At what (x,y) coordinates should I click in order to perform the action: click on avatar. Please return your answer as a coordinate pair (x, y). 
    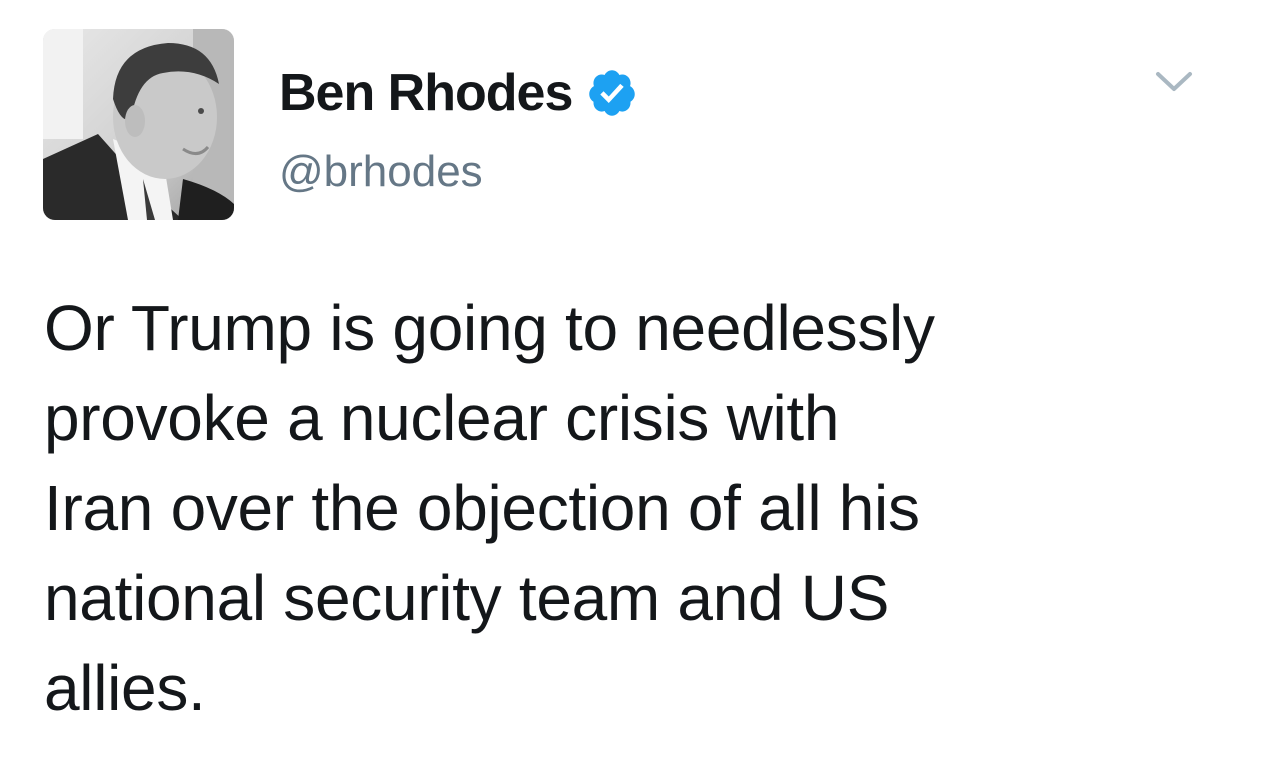
    Looking at the image, I should click on (138, 124).